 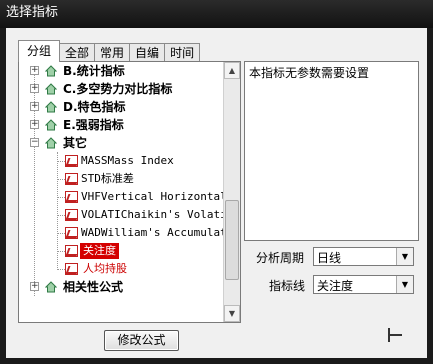 What do you see at coordinates (34, 142) in the screenshot?
I see `collapse-toggle: −` at bounding box center [34, 142].